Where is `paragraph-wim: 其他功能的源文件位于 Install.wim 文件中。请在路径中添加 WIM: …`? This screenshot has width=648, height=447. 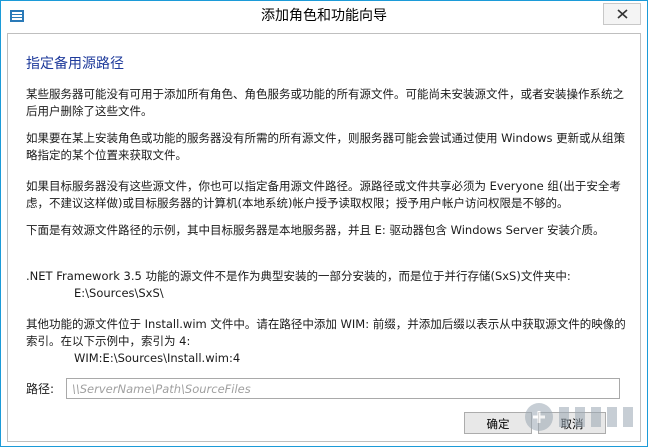
paragraph-wim: 其他功能的源文件位于 Install.wim 文件中。请在路径中添加 WIM: … is located at coordinates (326, 332).